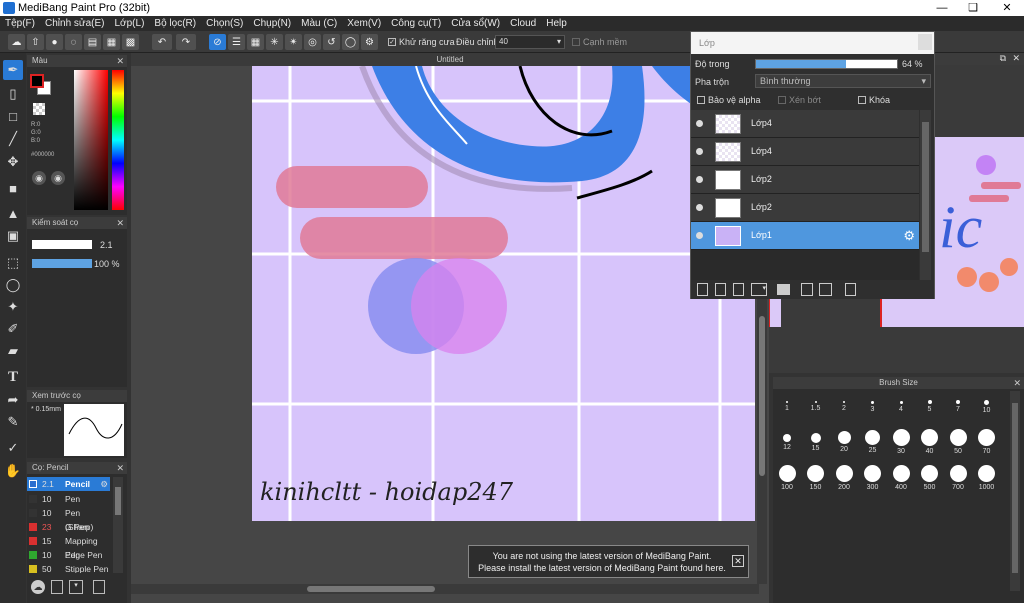 The width and height of the screenshot is (1024, 603). Describe the element at coordinates (68, 567) in the screenshot. I see `brush-item-stipple-pen: 50 Stipple Pen` at that location.